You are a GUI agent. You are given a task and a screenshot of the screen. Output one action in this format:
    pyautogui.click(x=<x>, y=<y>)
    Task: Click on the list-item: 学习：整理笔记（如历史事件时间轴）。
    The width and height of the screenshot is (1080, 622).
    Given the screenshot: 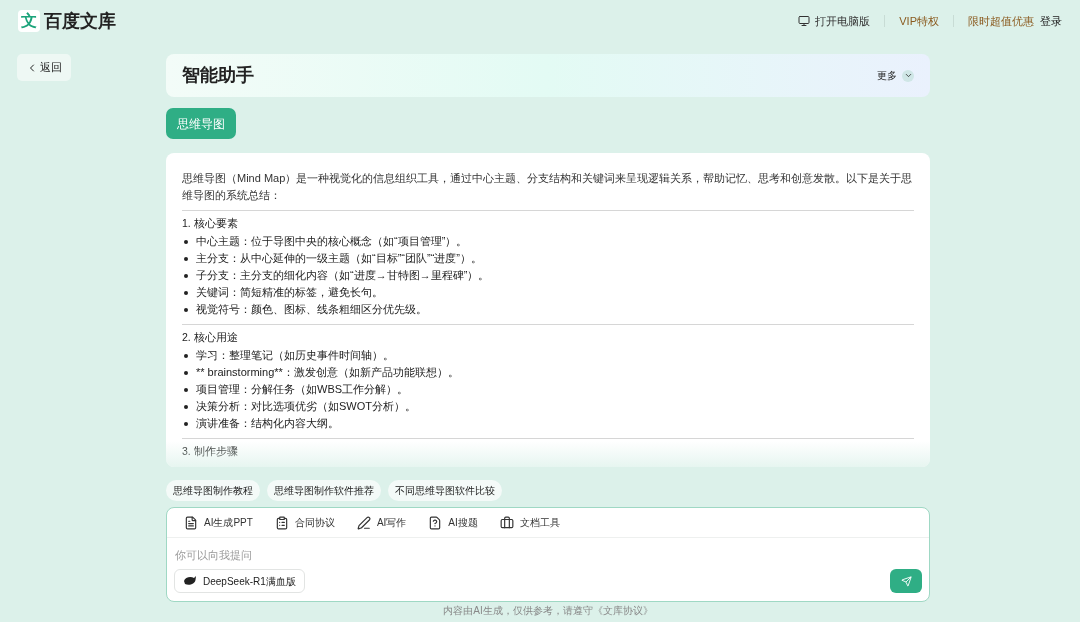 What is the action you would take?
    pyautogui.click(x=295, y=355)
    